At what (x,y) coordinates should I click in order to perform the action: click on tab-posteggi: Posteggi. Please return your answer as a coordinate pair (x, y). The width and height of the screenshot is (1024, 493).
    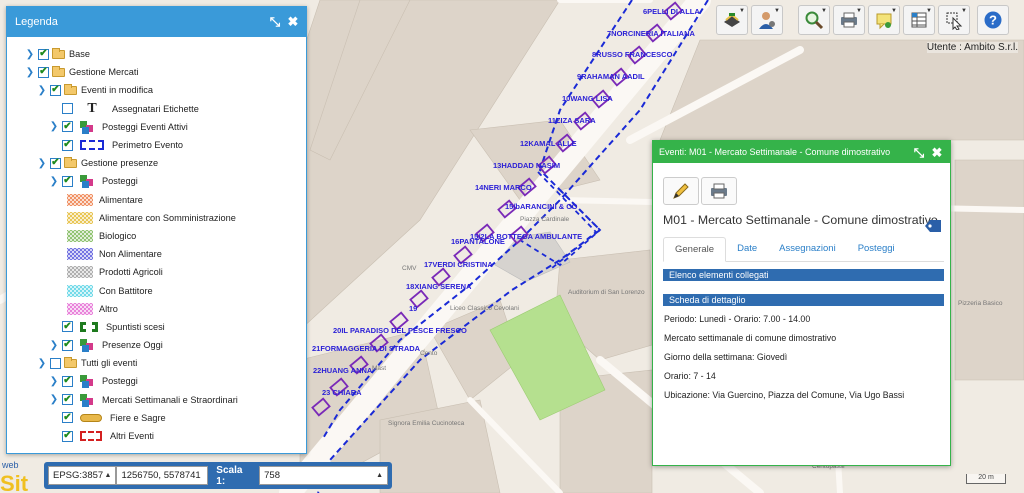
    Looking at the image, I should click on (876, 249).